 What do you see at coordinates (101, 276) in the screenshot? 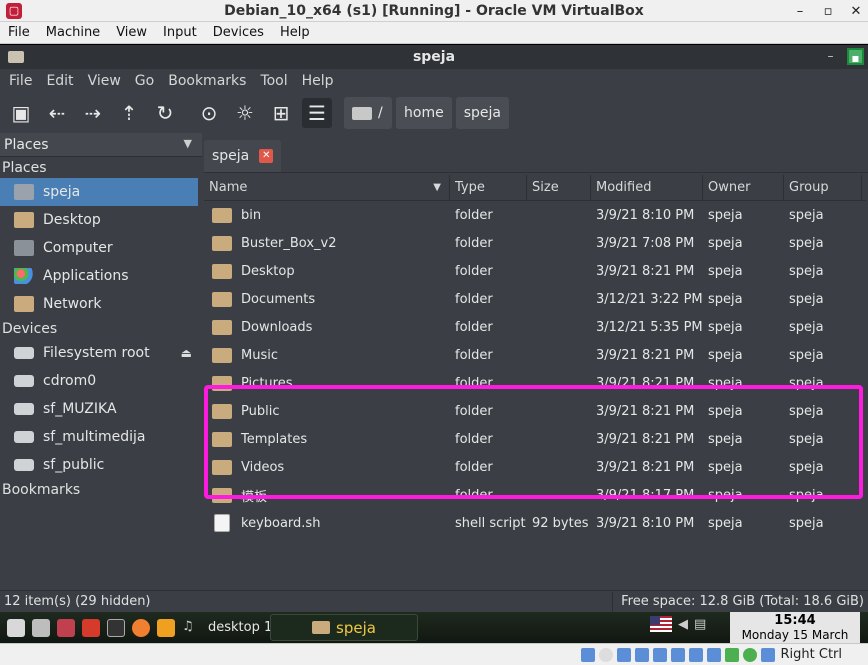
I see `sidebar-item-applications: Applications` at bounding box center [101, 276].